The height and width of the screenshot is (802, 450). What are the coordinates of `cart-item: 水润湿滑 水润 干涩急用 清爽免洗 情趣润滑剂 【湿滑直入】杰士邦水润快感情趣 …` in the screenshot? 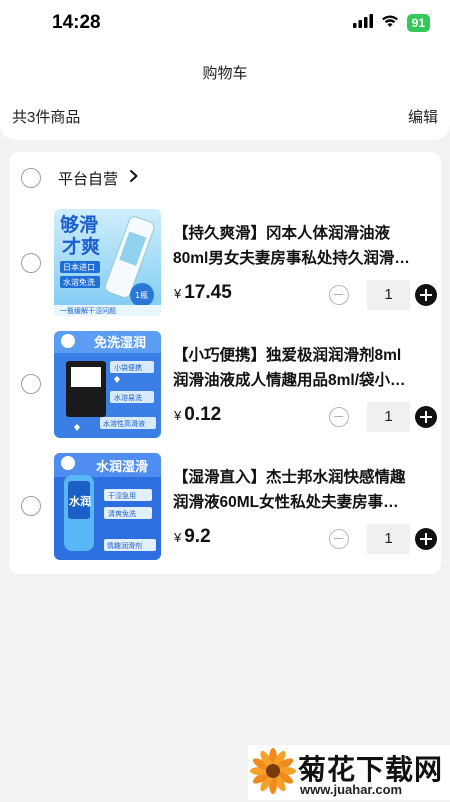 It's located at (225, 511).